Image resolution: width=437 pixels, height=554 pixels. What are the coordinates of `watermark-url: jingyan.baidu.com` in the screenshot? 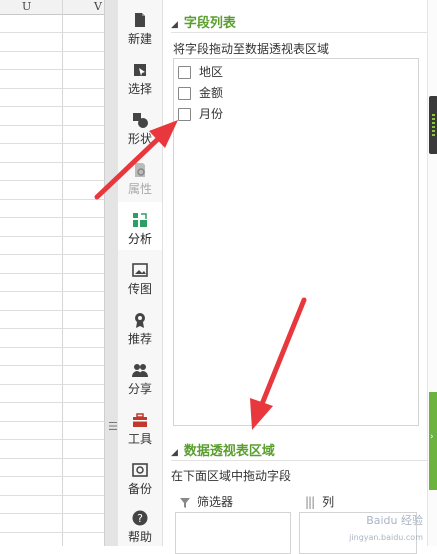 It's located at (386, 537).